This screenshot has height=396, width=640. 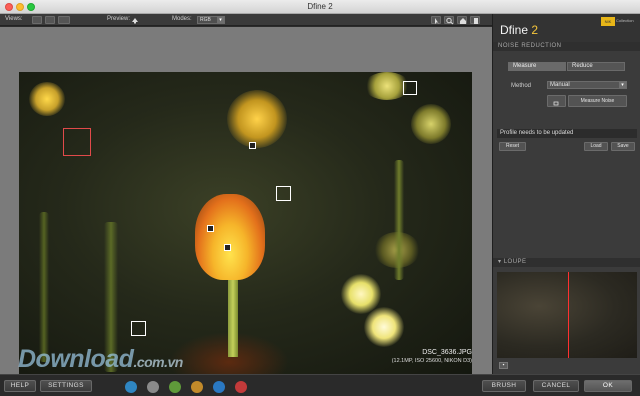 I want to click on brand-header: Dfine 2 NIK Collection, so click(x=566, y=28).